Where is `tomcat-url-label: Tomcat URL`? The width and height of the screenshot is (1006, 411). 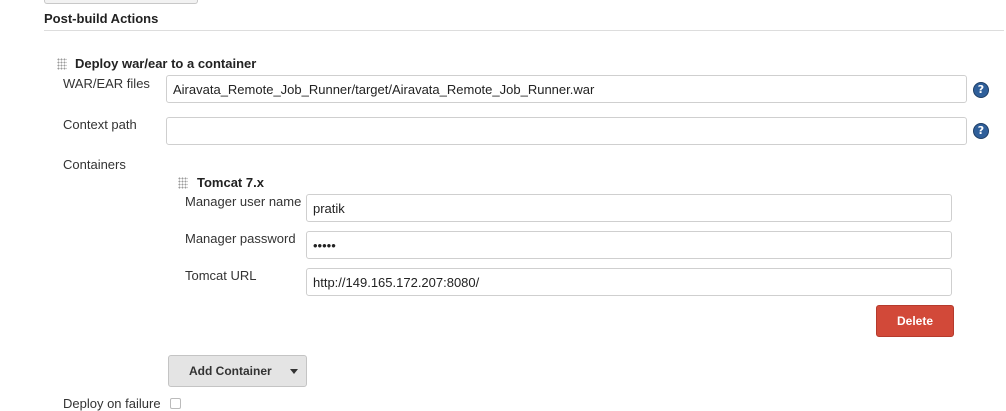 tomcat-url-label: Tomcat URL is located at coordinates (221, 275).